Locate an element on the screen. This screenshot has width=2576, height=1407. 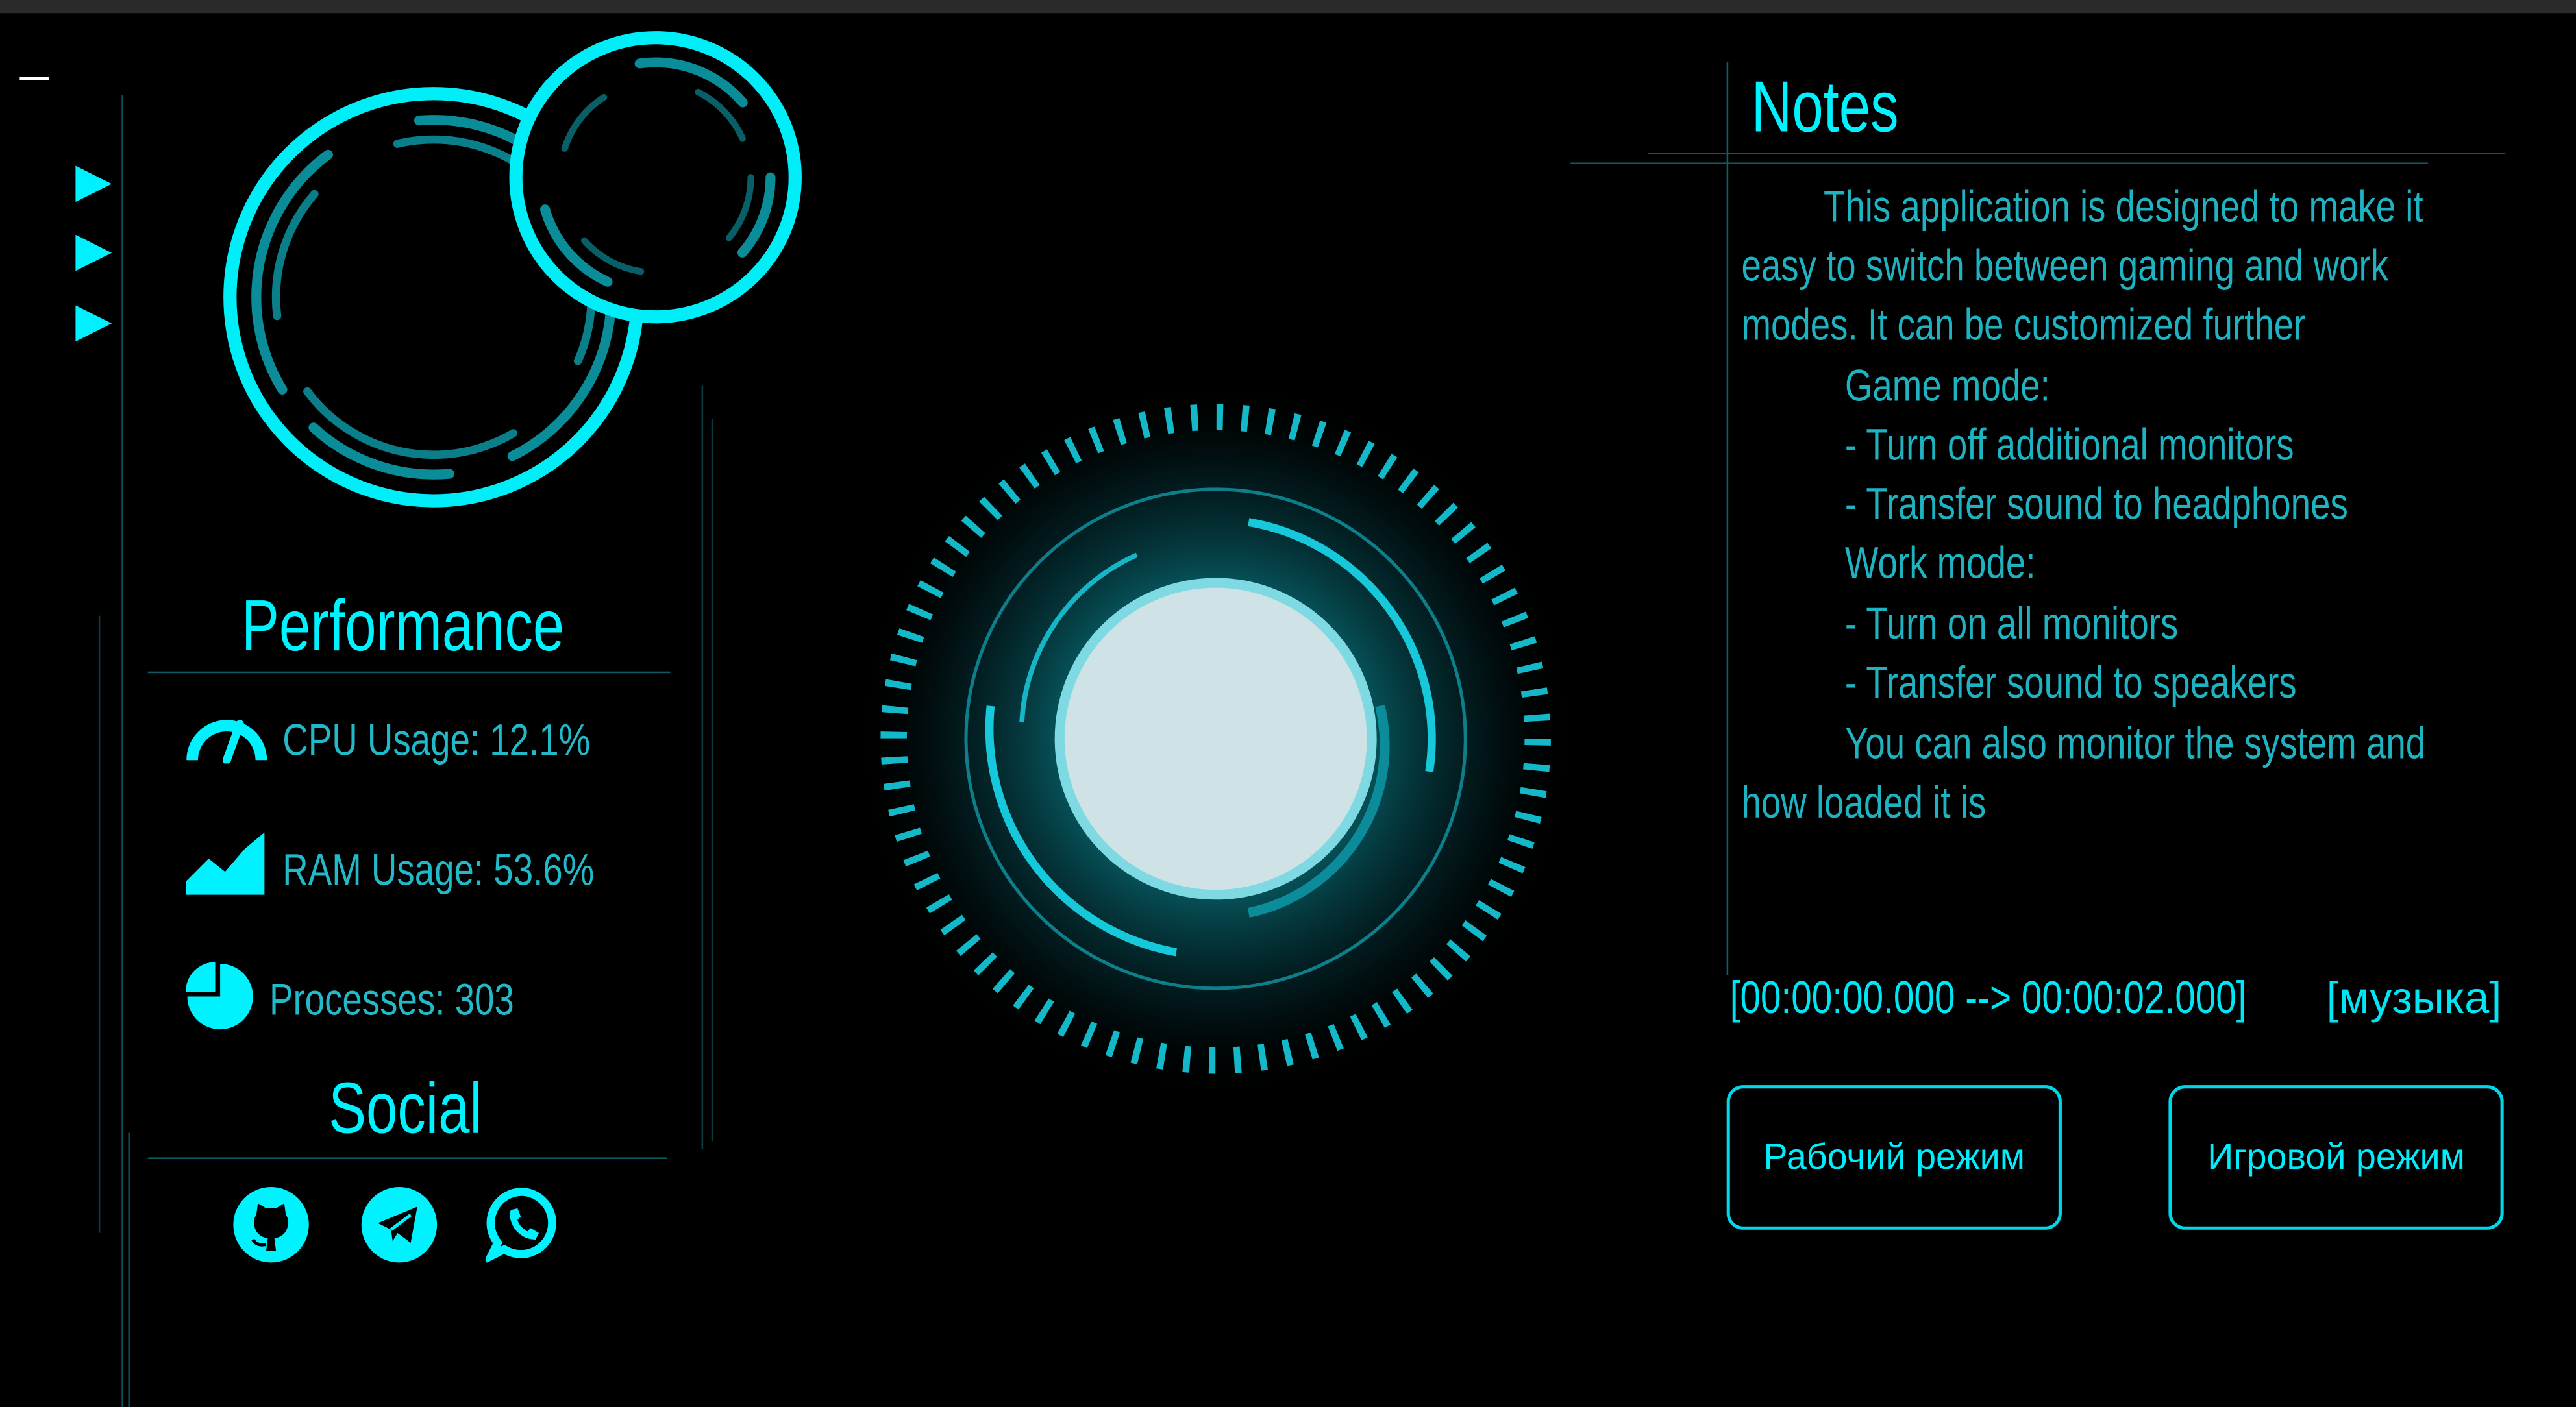
telegram-icon is located at coordinates (399, 1224).